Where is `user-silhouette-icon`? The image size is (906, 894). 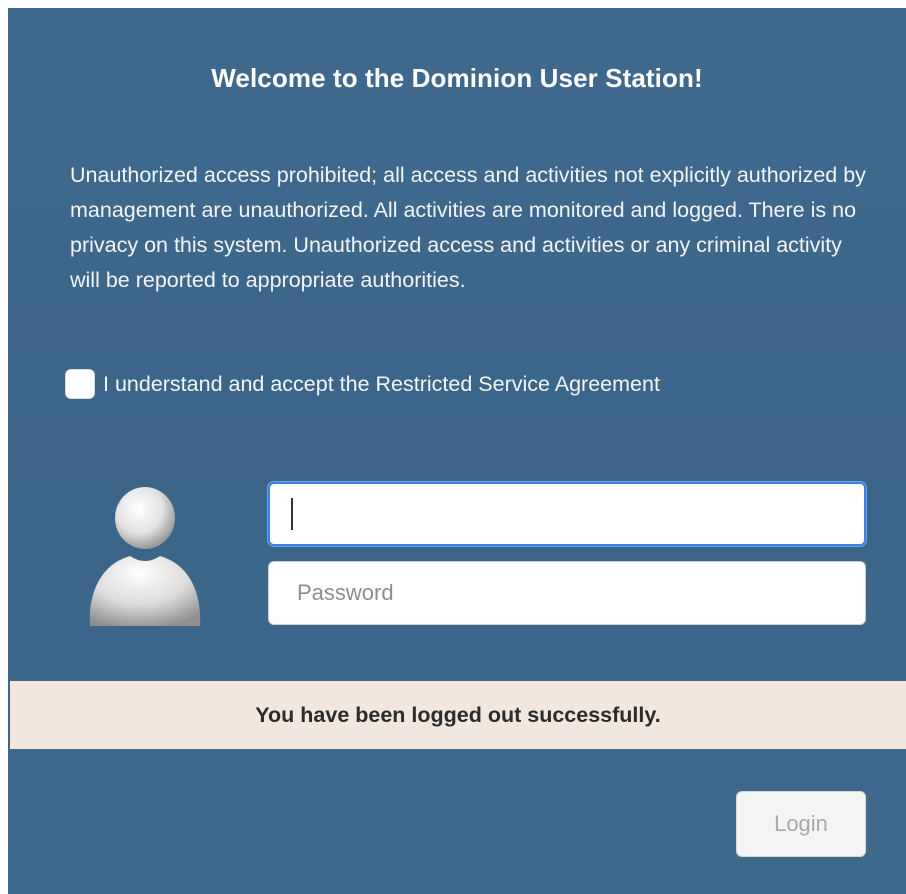 user-silhouette-icon is located at coordinates (145, 556).